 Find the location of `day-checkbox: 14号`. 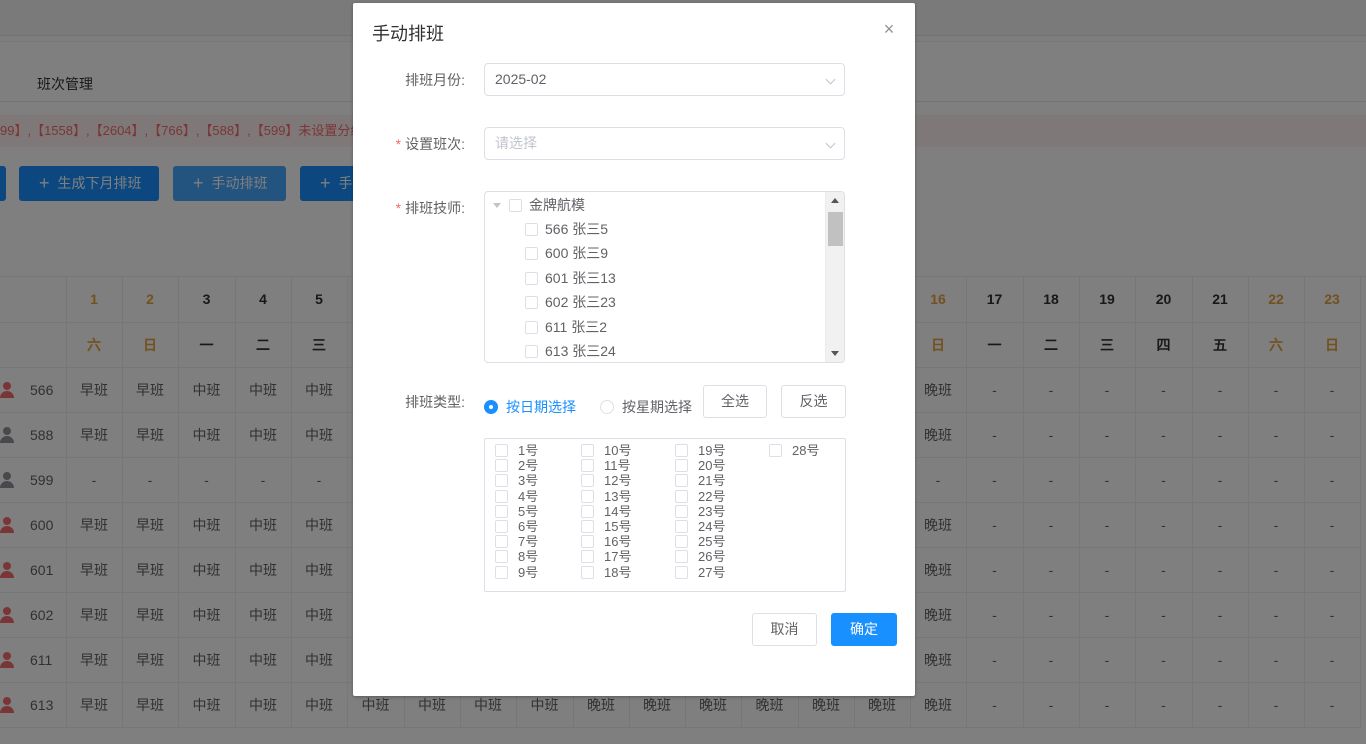

day-checkbox: 14号 is located at coordinates (606, 511).